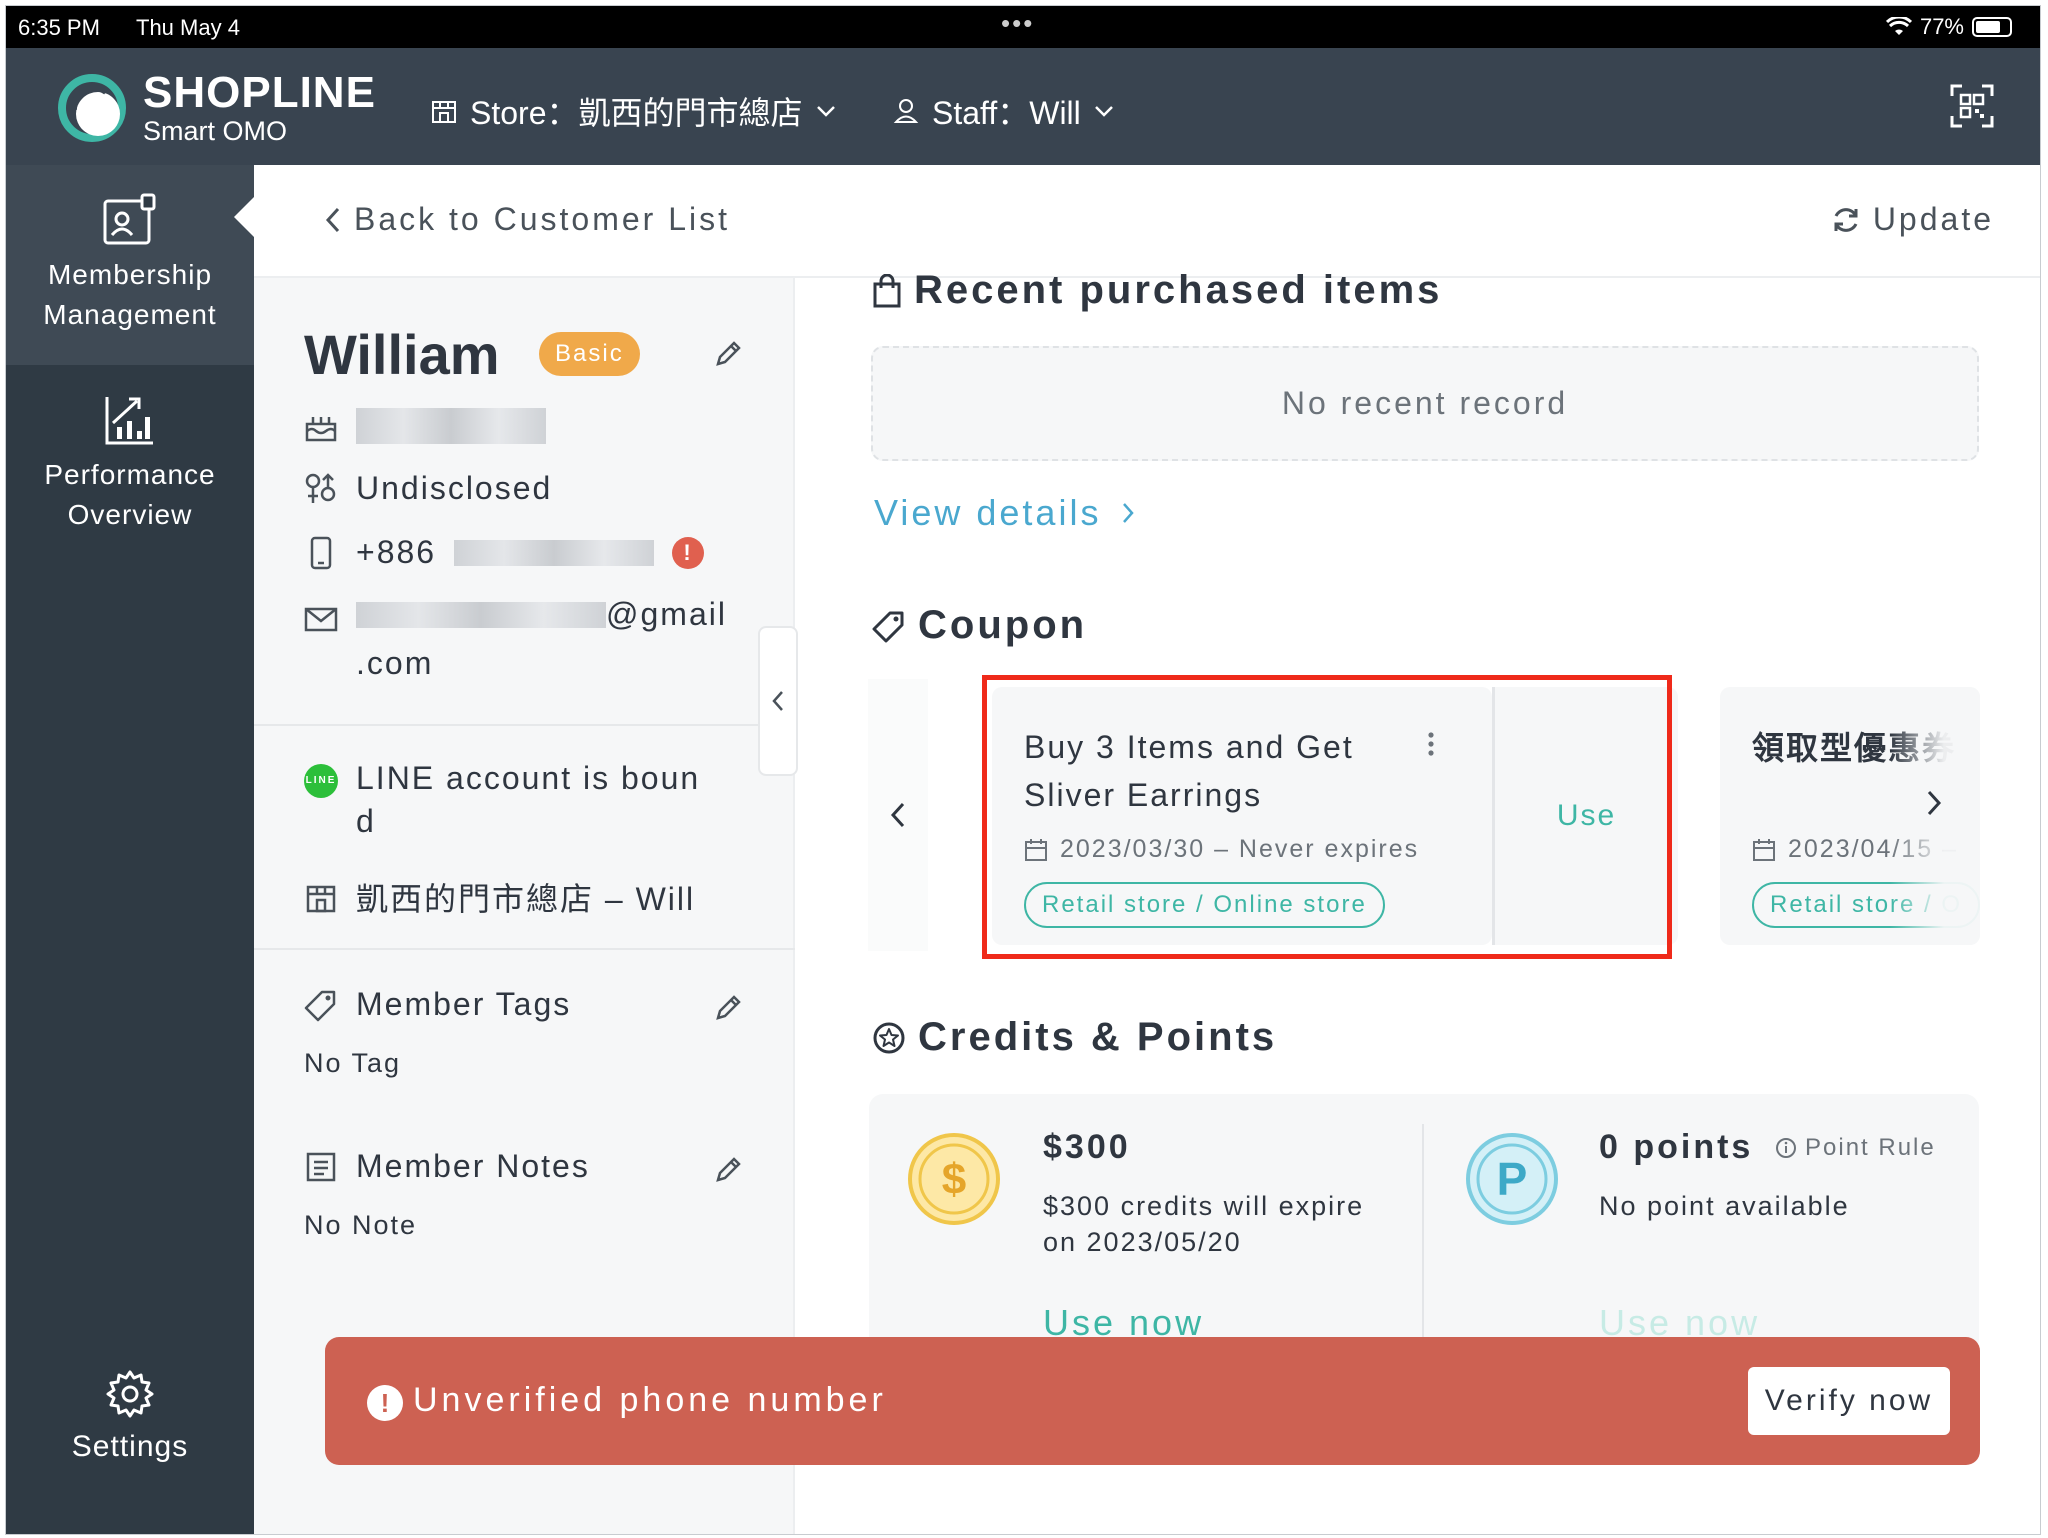  I want to click on status-bar: 6:35 PM Thu May 4 ••• 77%, so click(1023, 27).